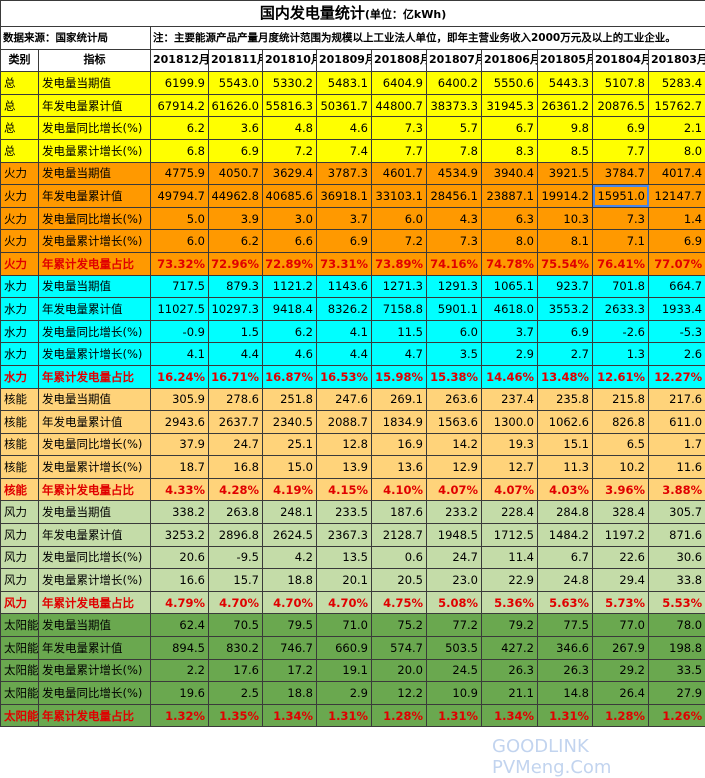  Describe the element at coordinates (510, 512) in the screenshot. I see `value-cell: 228.4` at that location.